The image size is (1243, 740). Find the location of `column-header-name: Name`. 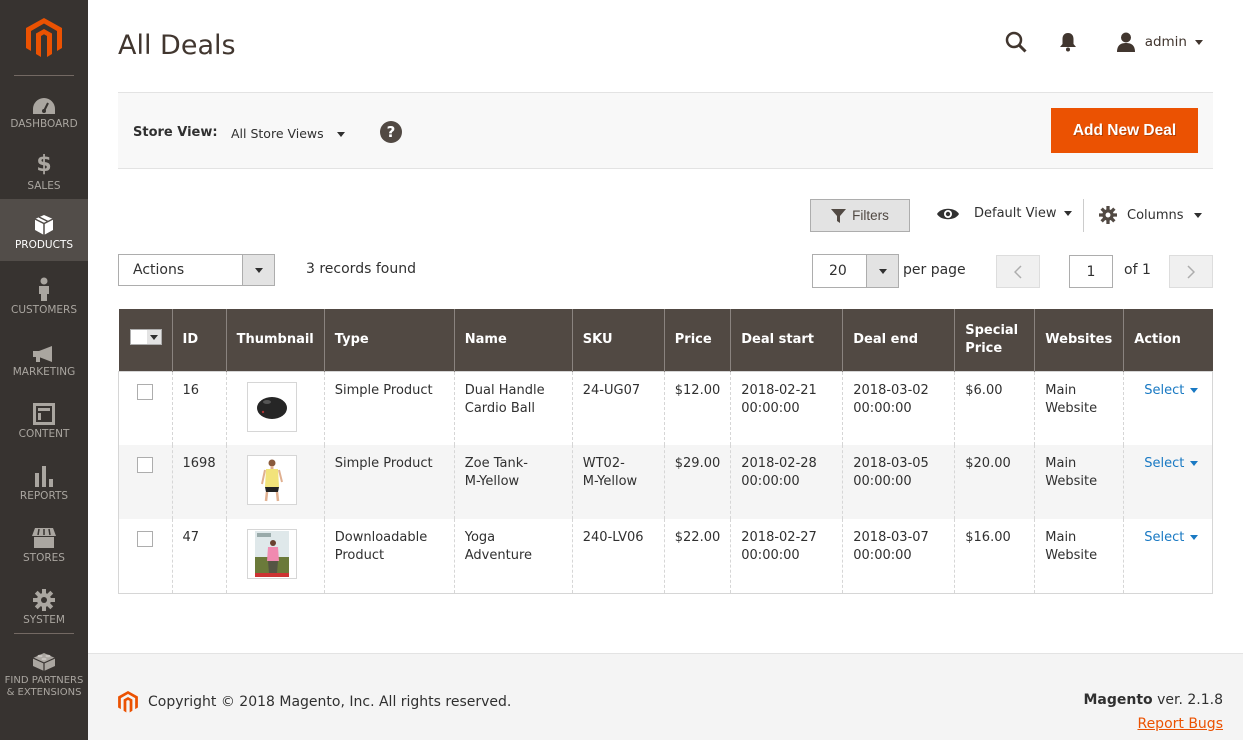

column-header-name: Name is located at coordinates (513, 340).